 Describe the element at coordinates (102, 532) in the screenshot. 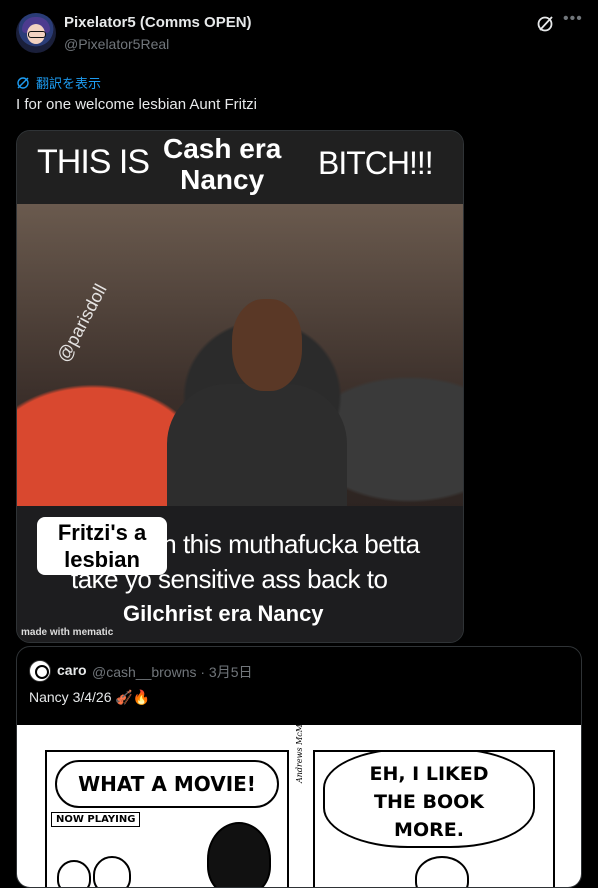

I see `meme-sticker-line1: Fritzi's a` at that location.